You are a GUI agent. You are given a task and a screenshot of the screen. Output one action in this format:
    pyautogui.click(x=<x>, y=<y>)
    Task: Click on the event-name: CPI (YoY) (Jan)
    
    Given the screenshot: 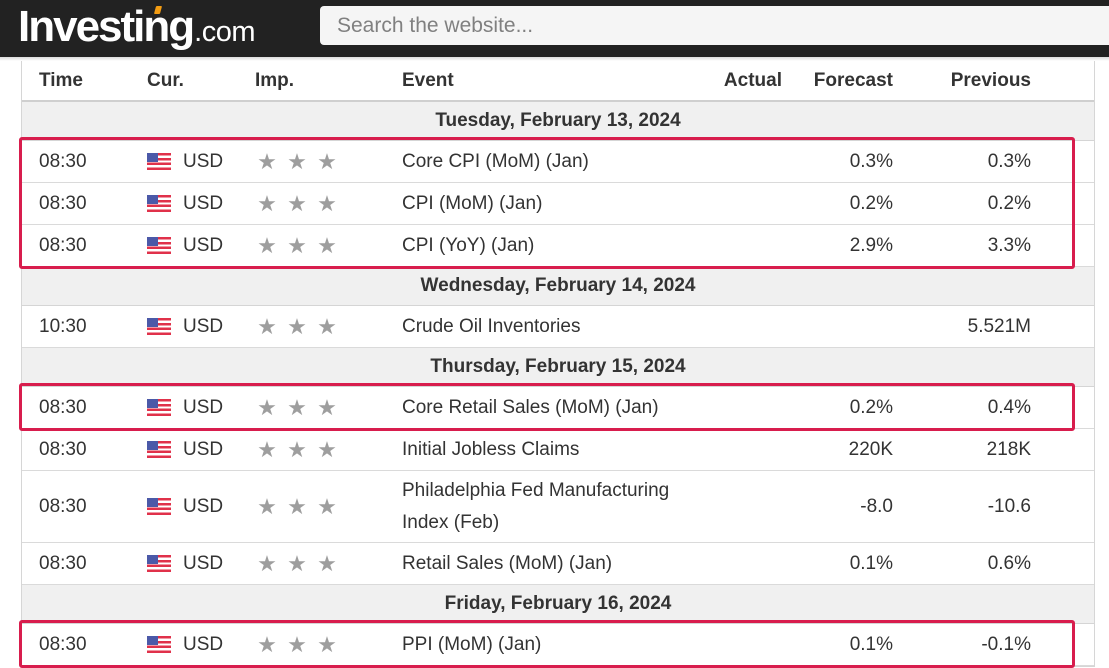 What is the action you would take?
    pyautogui.click(x=557, y=245)
    